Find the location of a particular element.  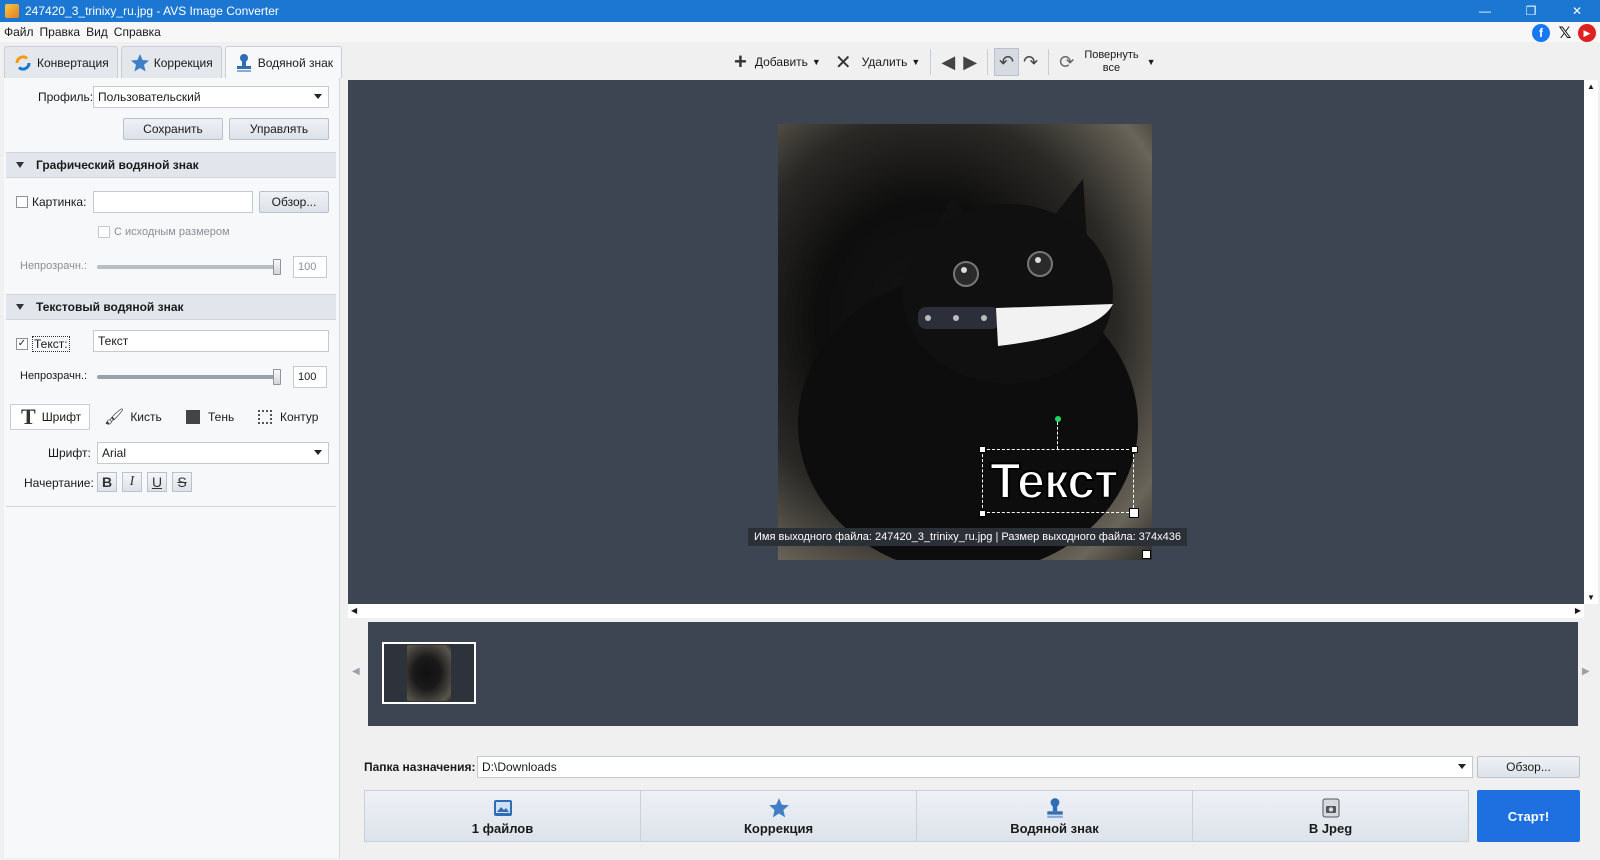

italic-button: I is located at coordinates (132, 482).